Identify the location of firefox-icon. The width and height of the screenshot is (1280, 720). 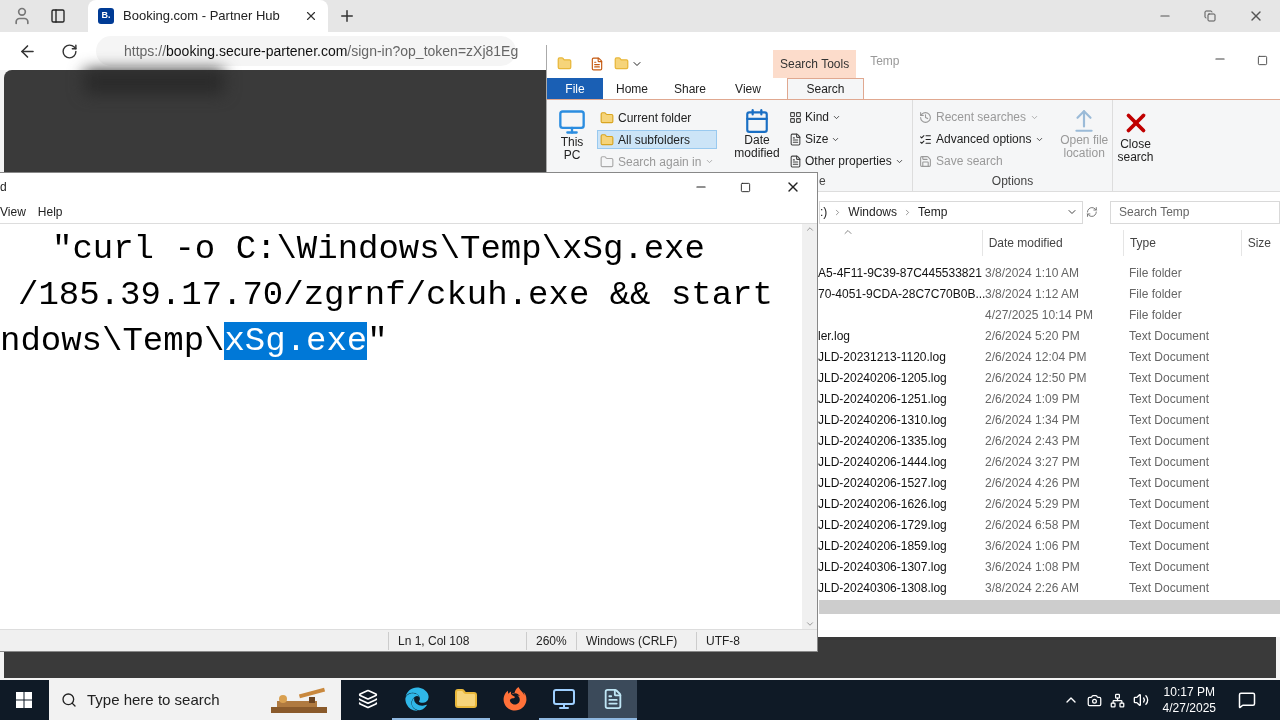
(514, 699).